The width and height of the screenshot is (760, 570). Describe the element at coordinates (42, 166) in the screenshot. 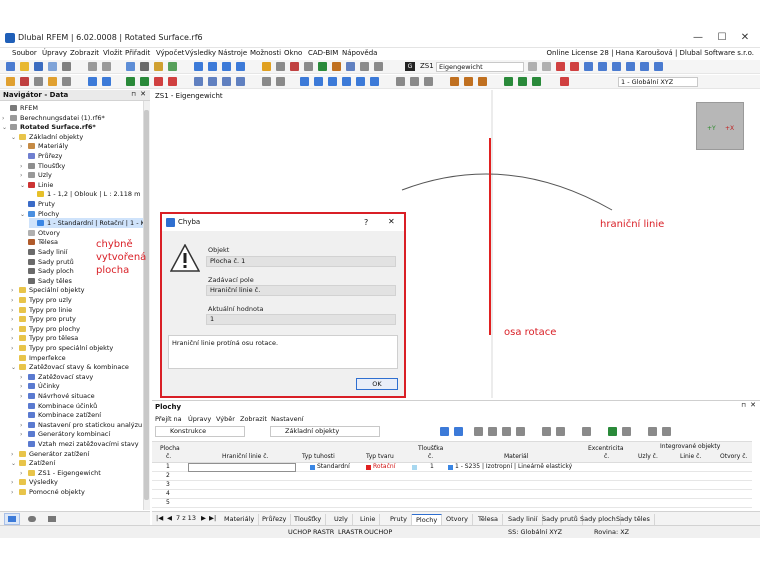

I see `tree-item: › Tloušťky` at that location.